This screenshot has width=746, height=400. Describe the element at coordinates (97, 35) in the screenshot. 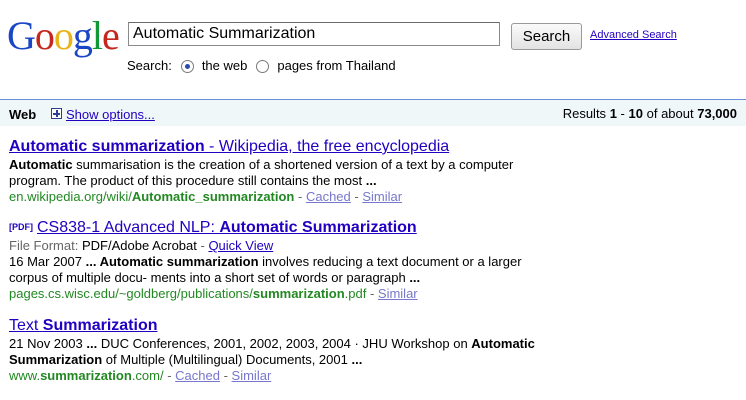

I see `logo-letter: l` at that location.